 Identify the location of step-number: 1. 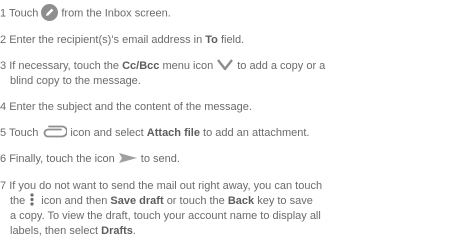
(3, 13).